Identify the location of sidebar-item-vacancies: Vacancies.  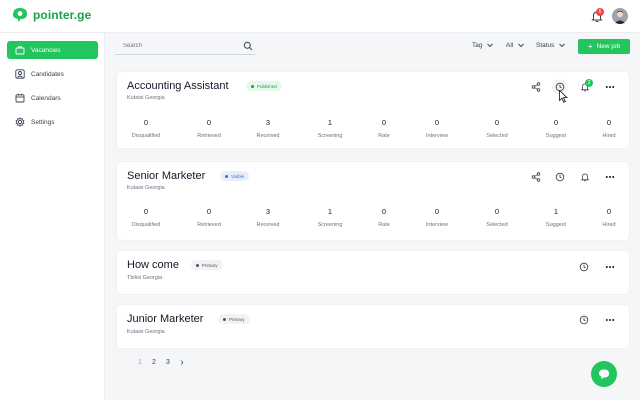
(52, 50).